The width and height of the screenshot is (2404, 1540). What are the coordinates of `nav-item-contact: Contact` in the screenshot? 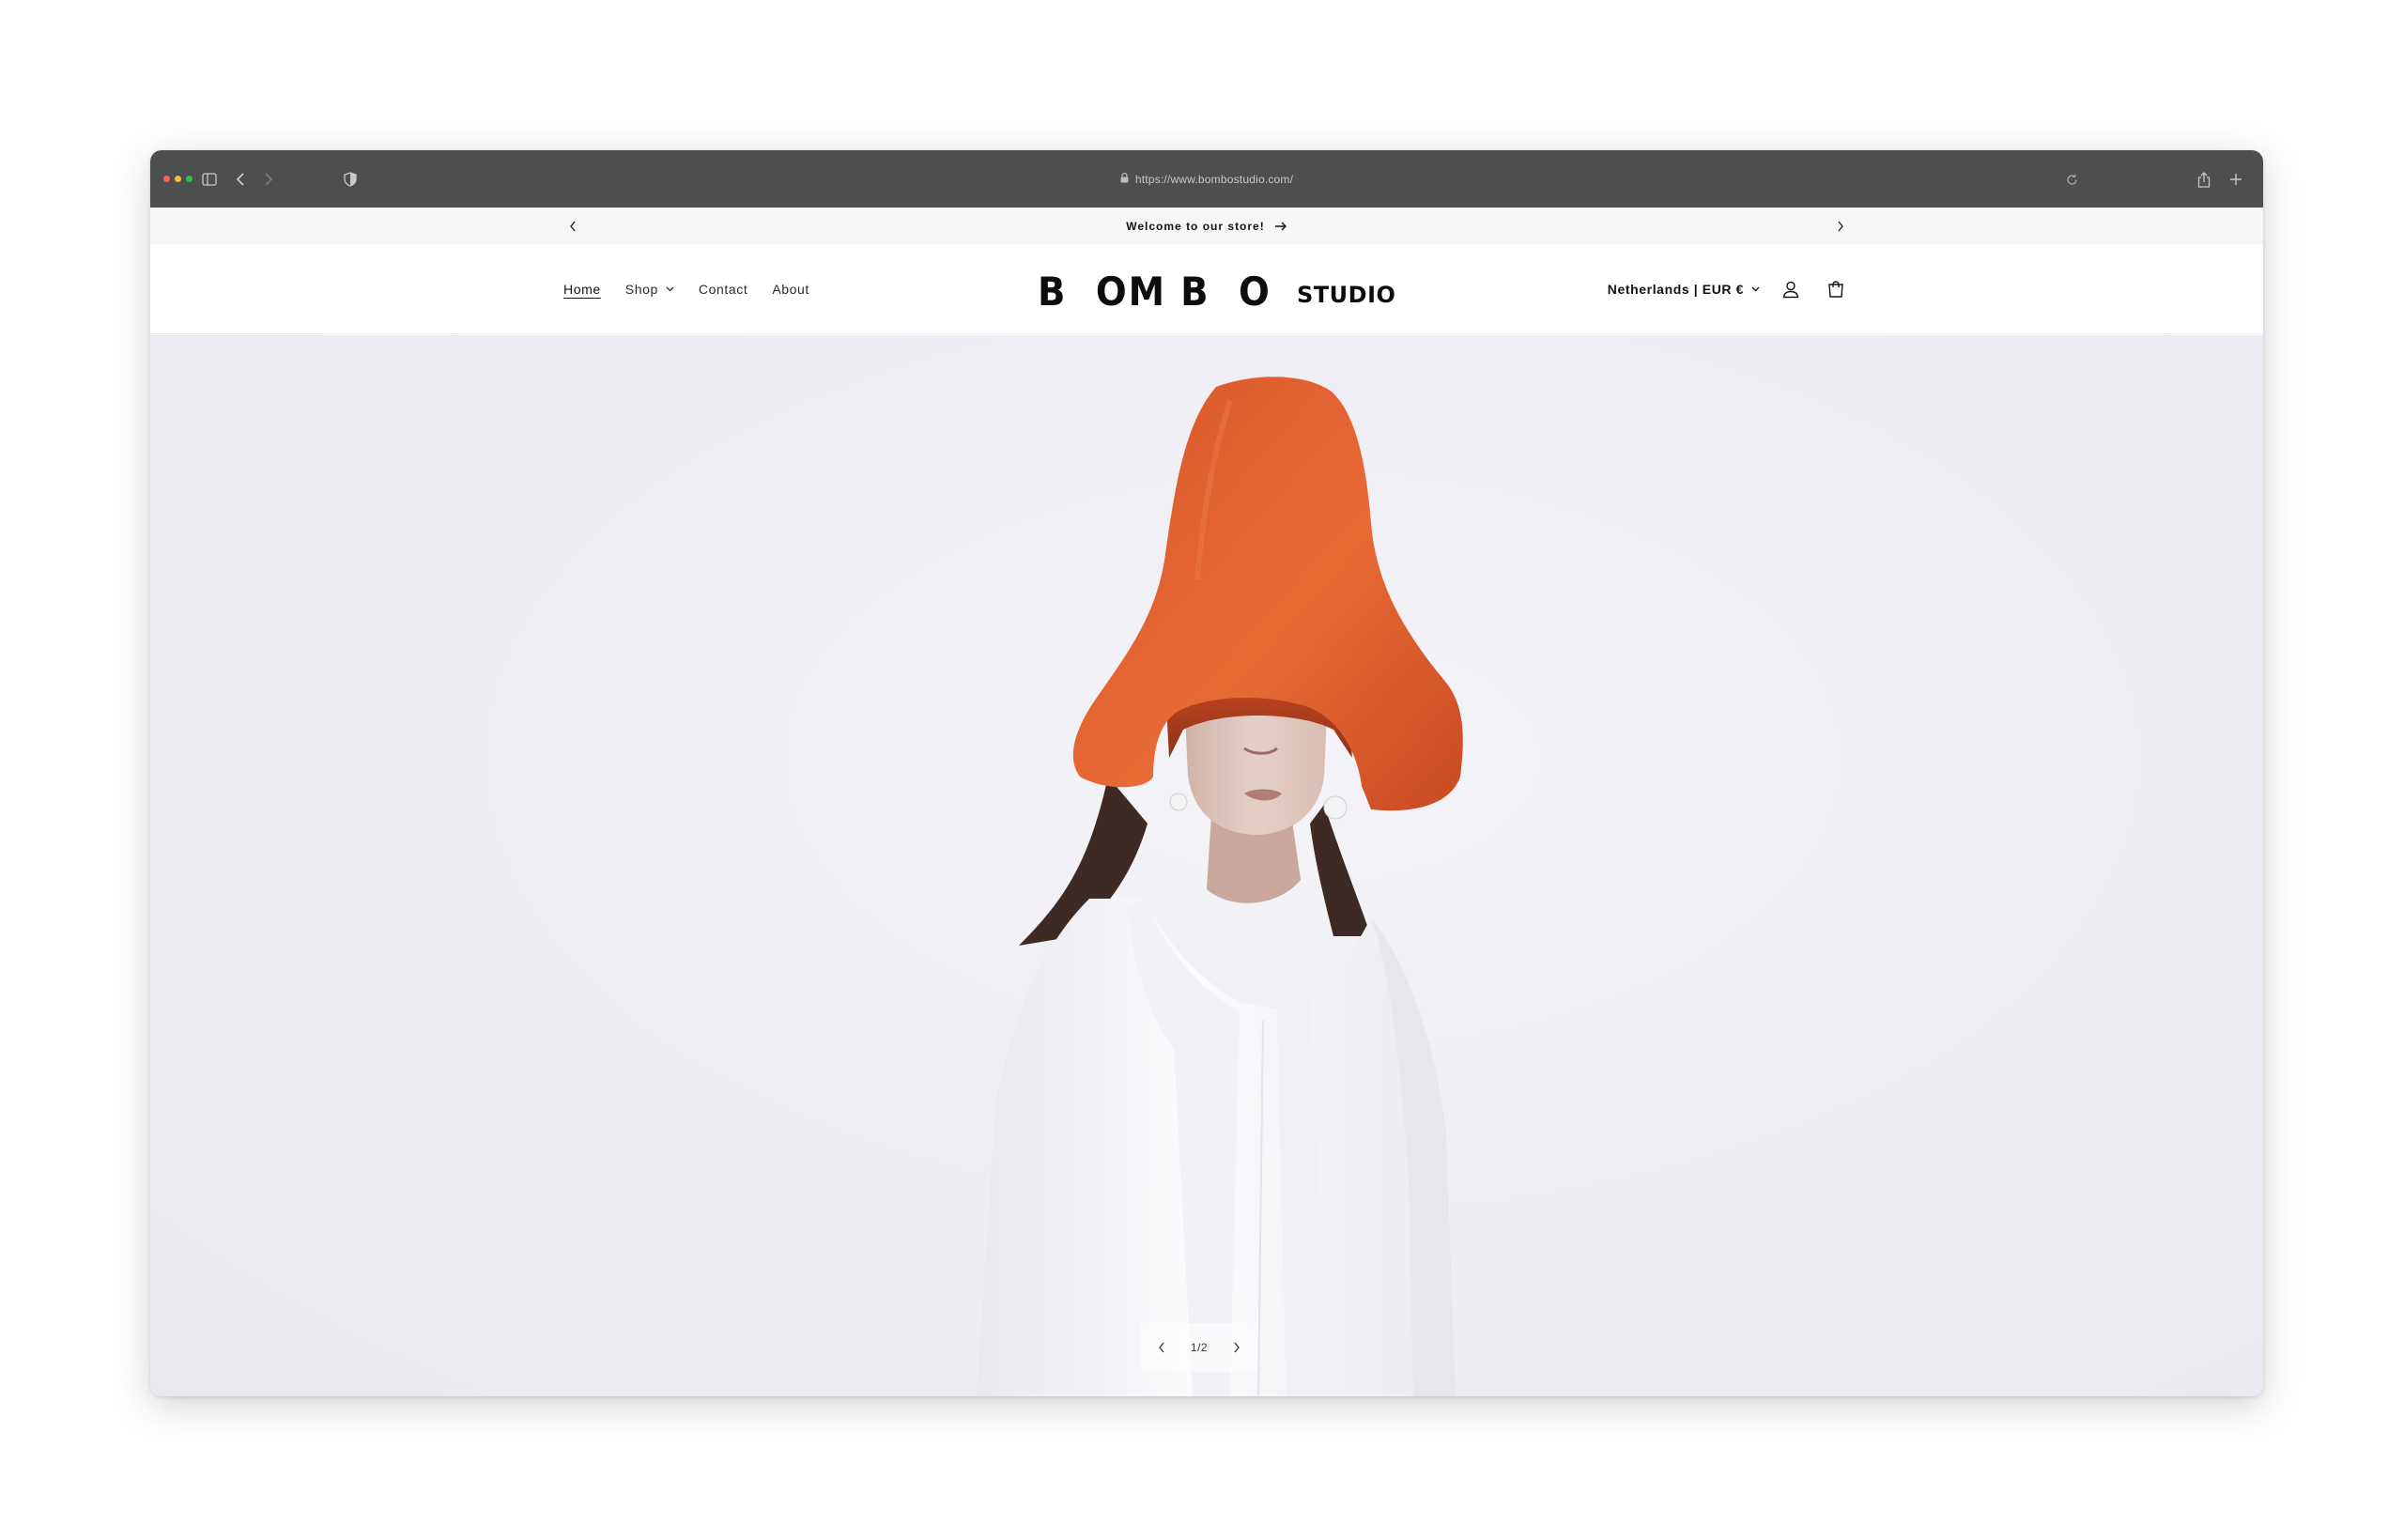 It's located at (723, 289).